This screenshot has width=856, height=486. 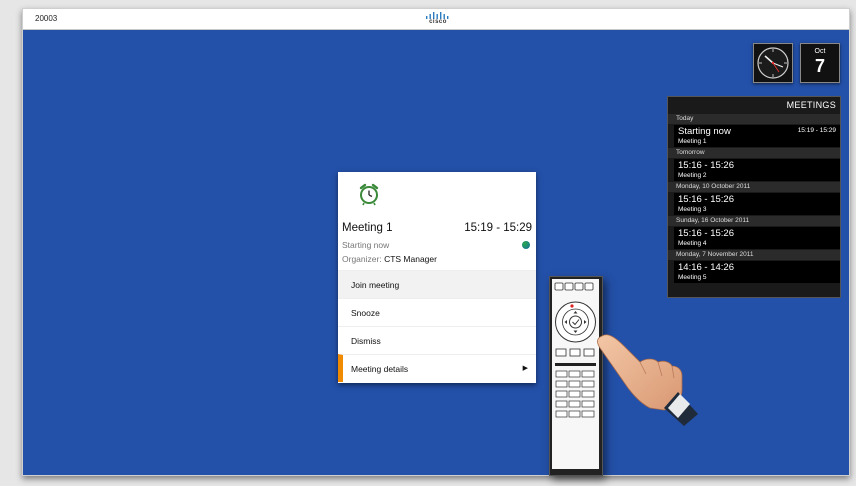 I want to click on section-label-date: Sunday, 16 October 2011, so click(x=754, y=221).